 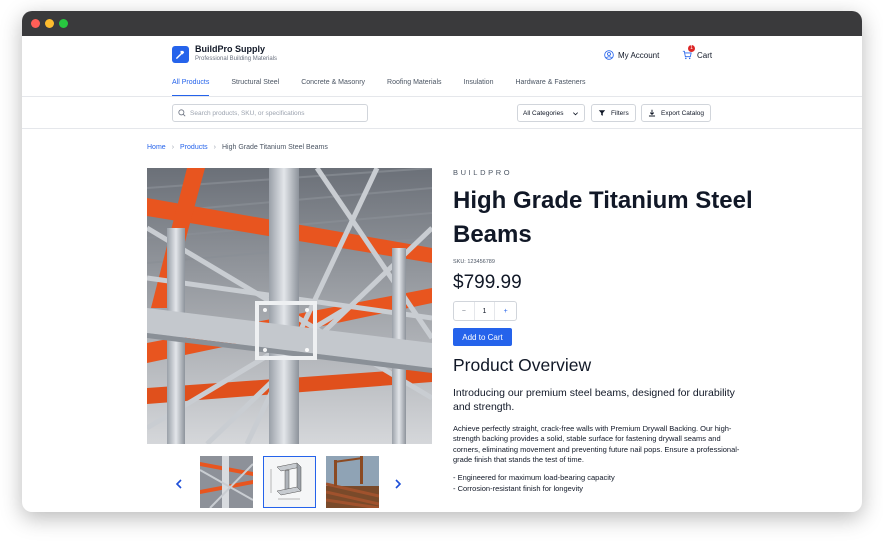 I want to click on filters-label: Filters, so click(x=620, y=113).